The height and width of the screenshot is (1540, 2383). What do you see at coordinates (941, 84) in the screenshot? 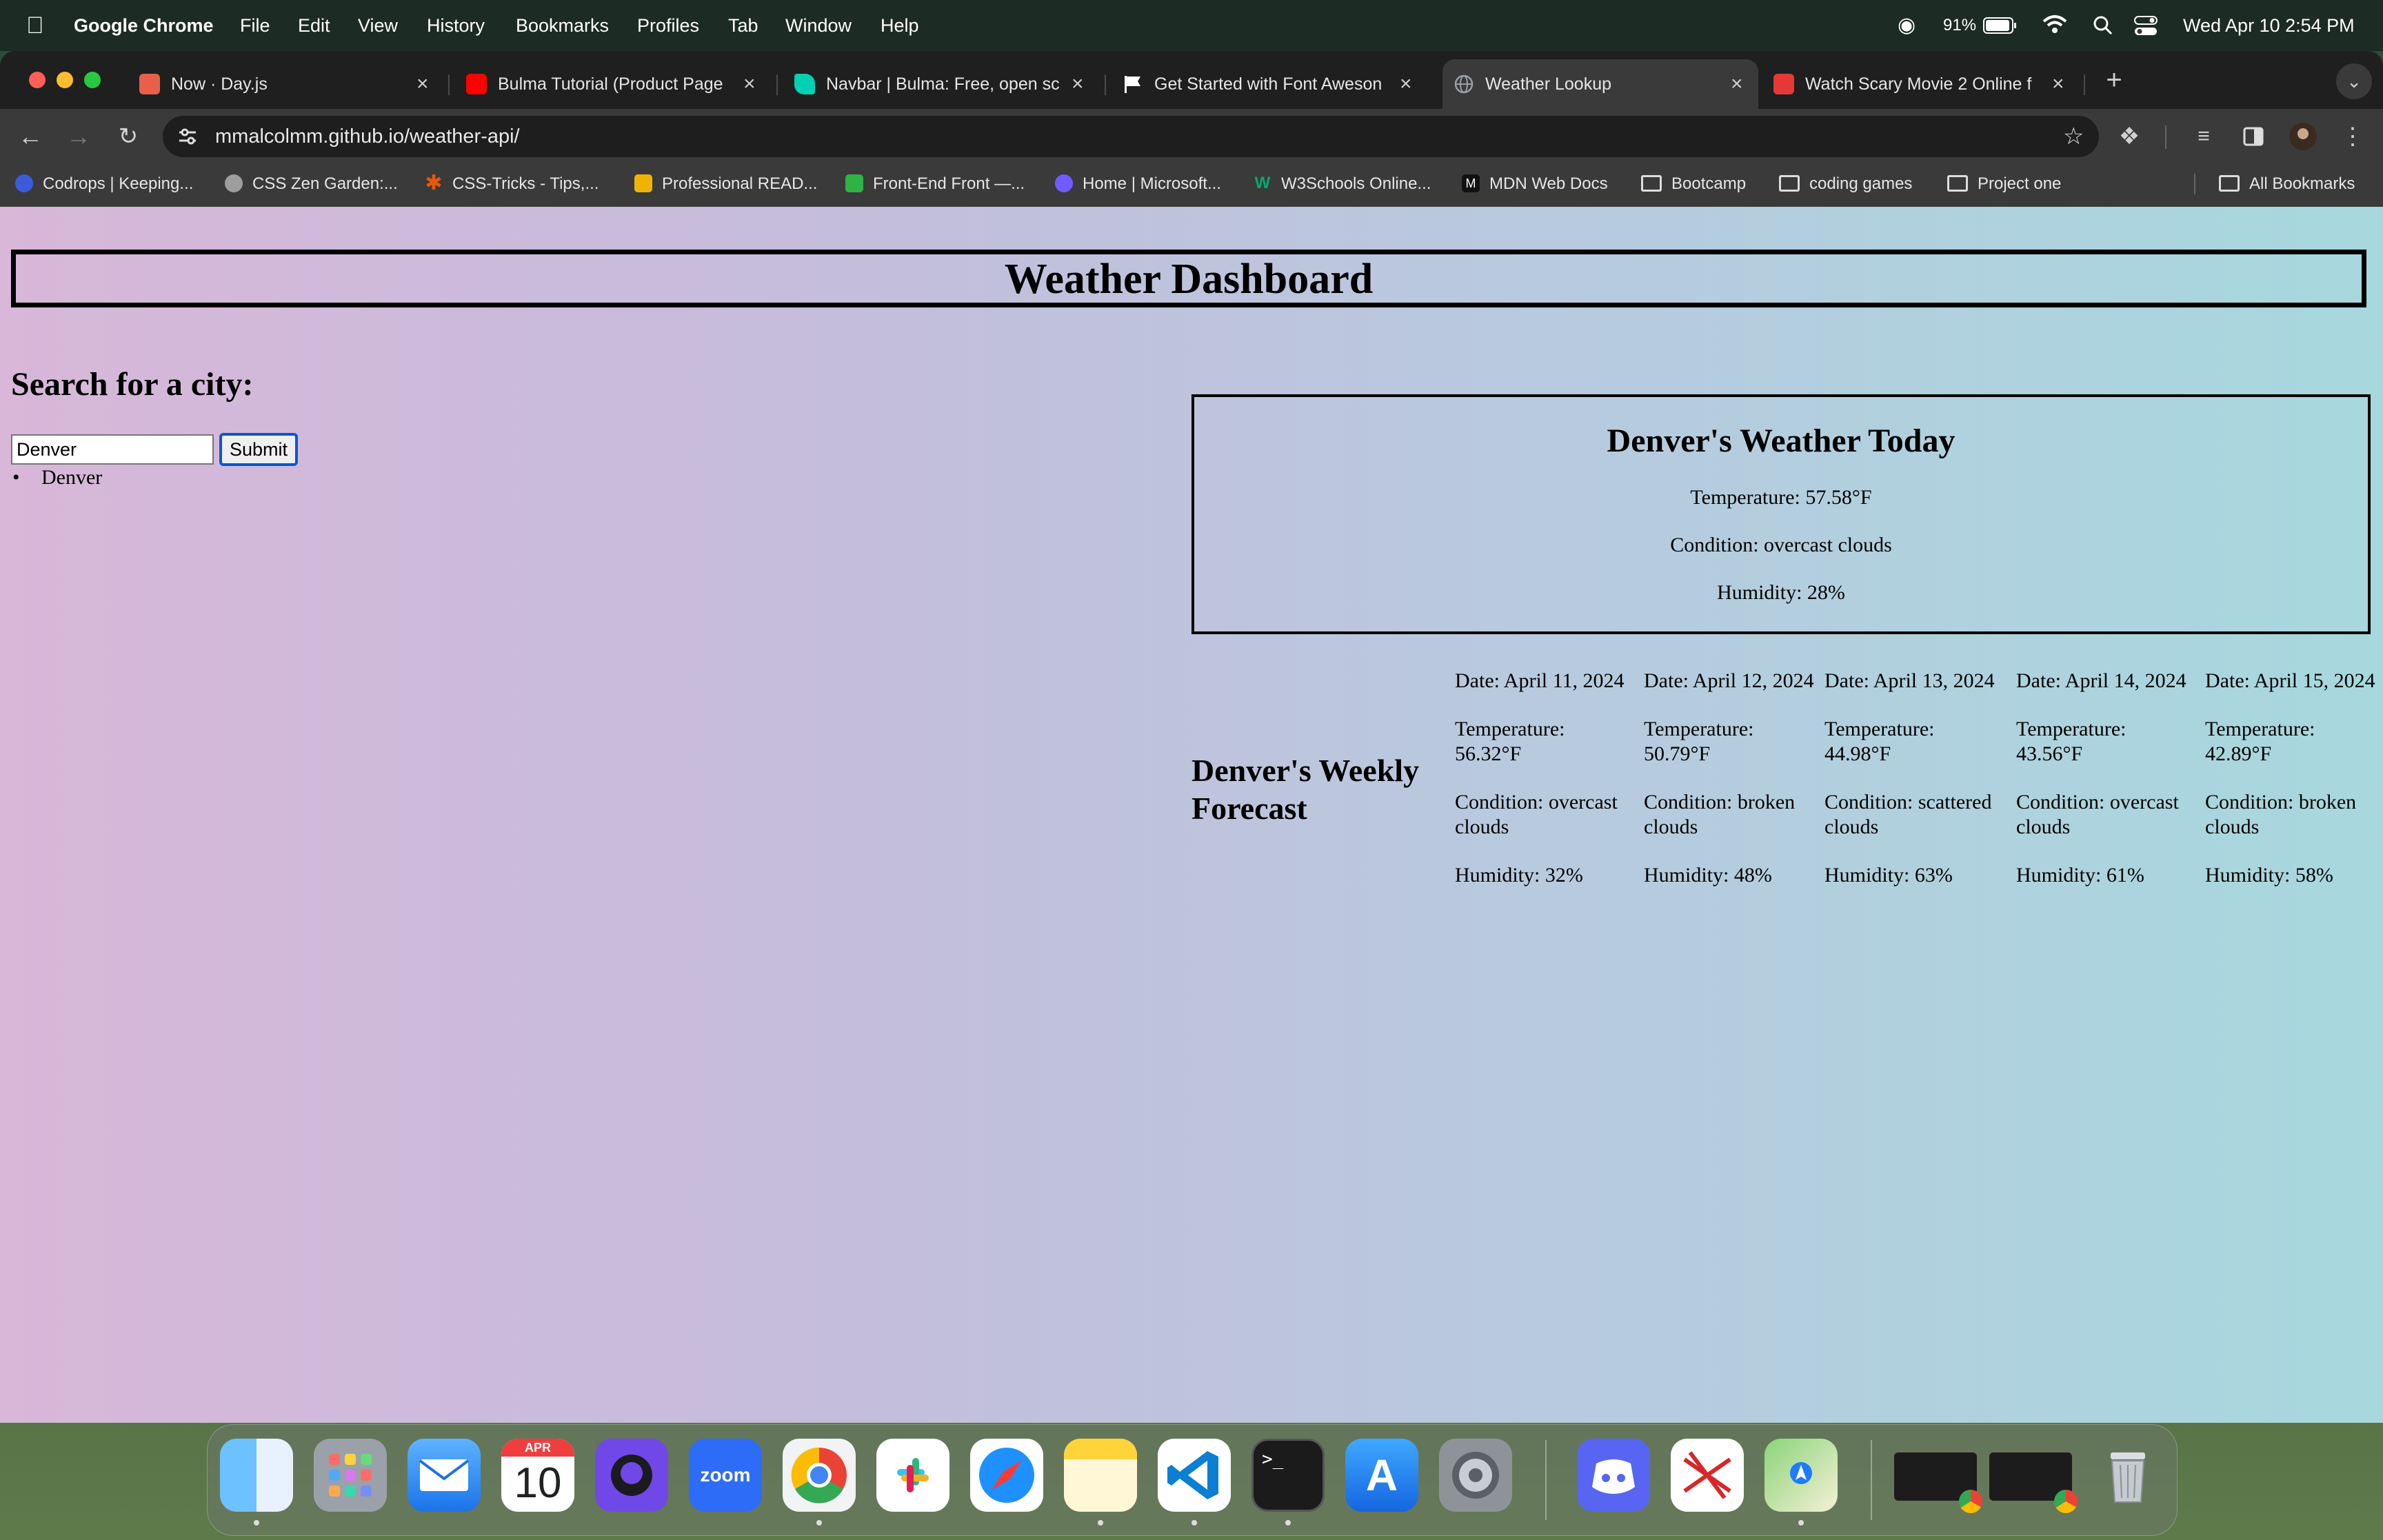
I see `tab-bulma-navbar: Navbar | Bulma: Free, open sc ×` at bounding box center [941, 84].